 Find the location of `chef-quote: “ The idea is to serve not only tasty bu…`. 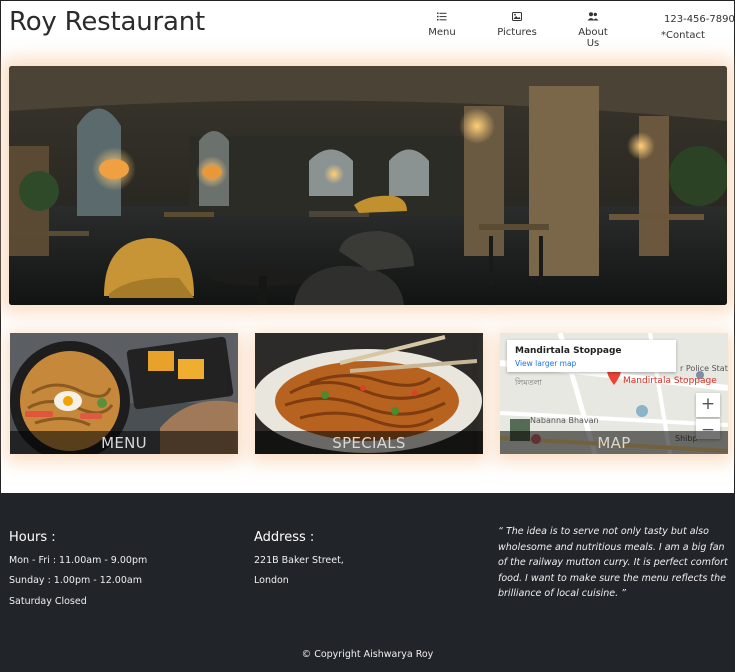

chef-quote: “ The idea is to serve not only tasty bu… is located at coordinates (613, 562).